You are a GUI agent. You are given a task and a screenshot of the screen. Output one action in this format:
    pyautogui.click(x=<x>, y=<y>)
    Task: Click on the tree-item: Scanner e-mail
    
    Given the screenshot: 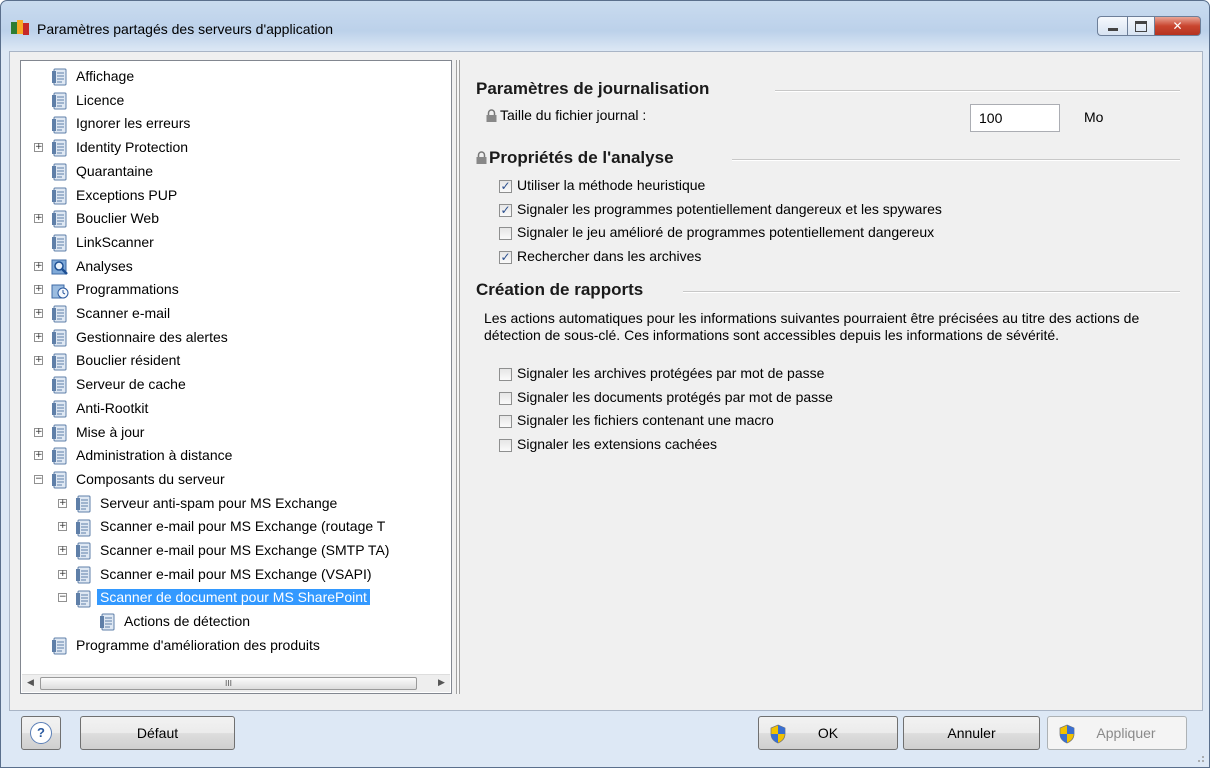 What is the action you would take?
    pyautogui.click(x=112, y=313)
    